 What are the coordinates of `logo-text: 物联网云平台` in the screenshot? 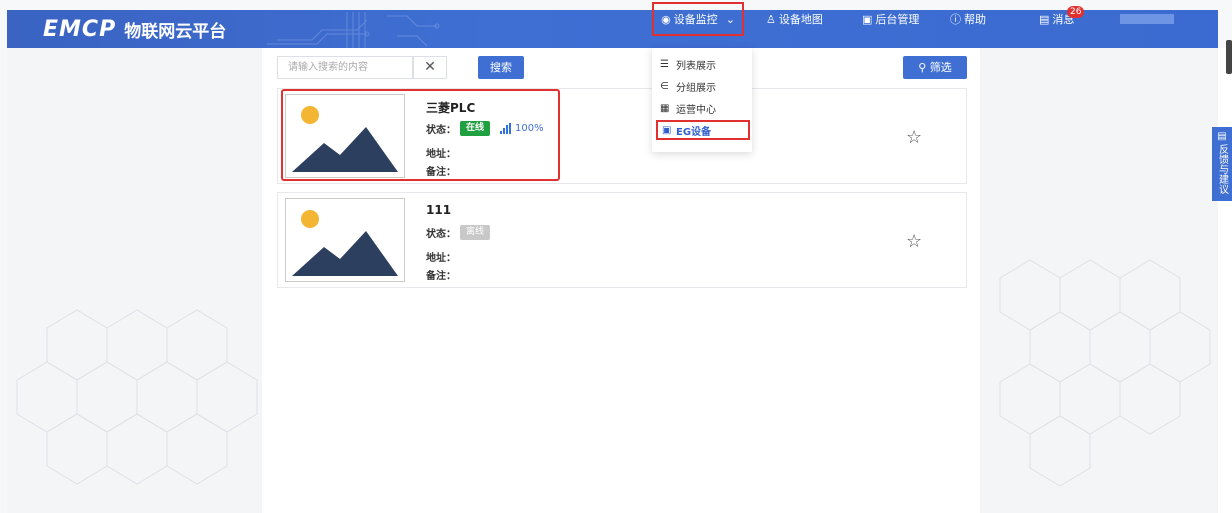 It's located at (175, 31).